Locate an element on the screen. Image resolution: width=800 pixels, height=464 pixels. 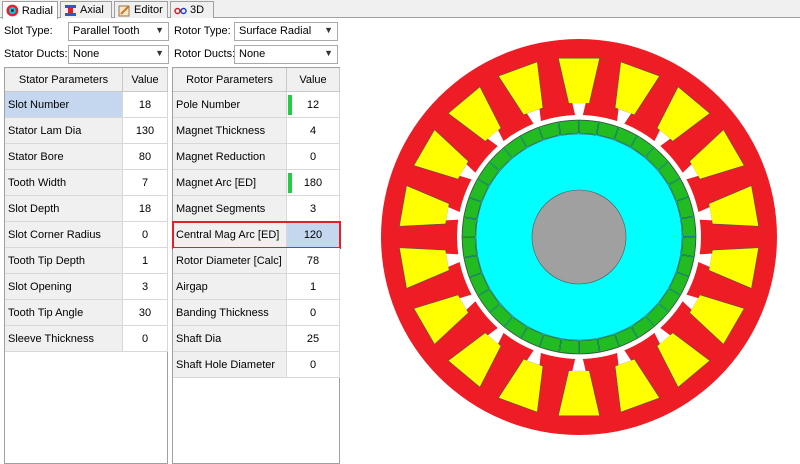
tab-radial: Radial is located at coordinates (30, 10).